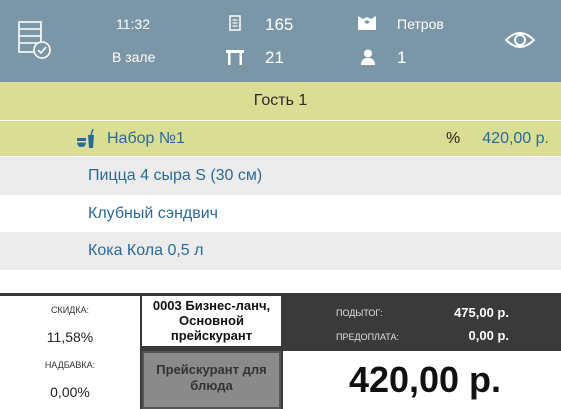 The width and height of the screenshot is (561, 409). Describe the element at coordinates (280, 138) in the screenshot. I see `order-row-set: Набор №1 % 420,00 р.` at that location.